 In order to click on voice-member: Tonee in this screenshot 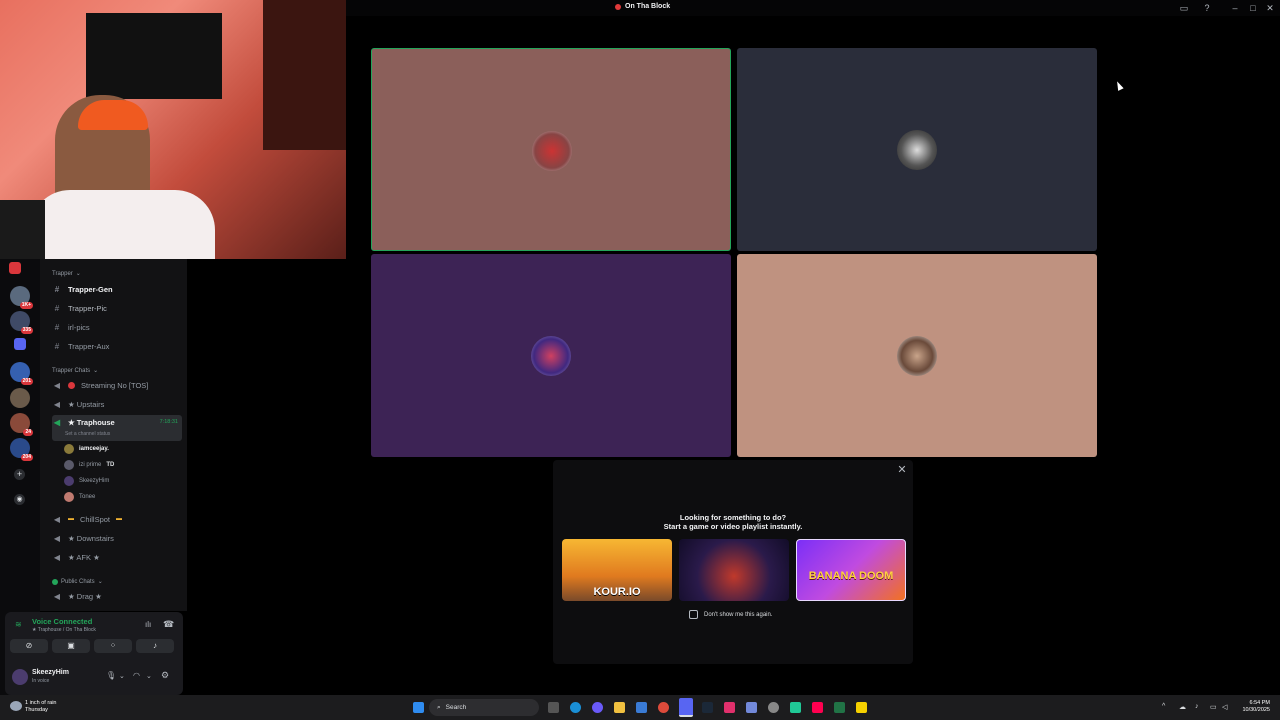, I will do `click(79, 497)`.